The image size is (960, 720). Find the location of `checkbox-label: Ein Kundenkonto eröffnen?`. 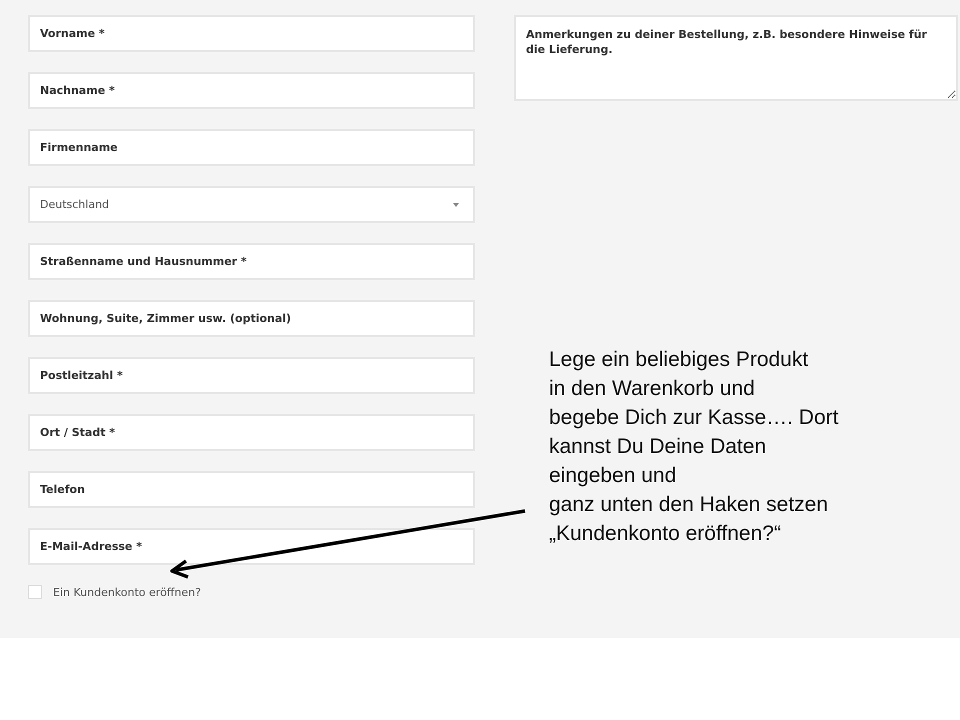

checkbox-label: Ein Kundenkonto eröffnen? is located at coordinates (127, 592).